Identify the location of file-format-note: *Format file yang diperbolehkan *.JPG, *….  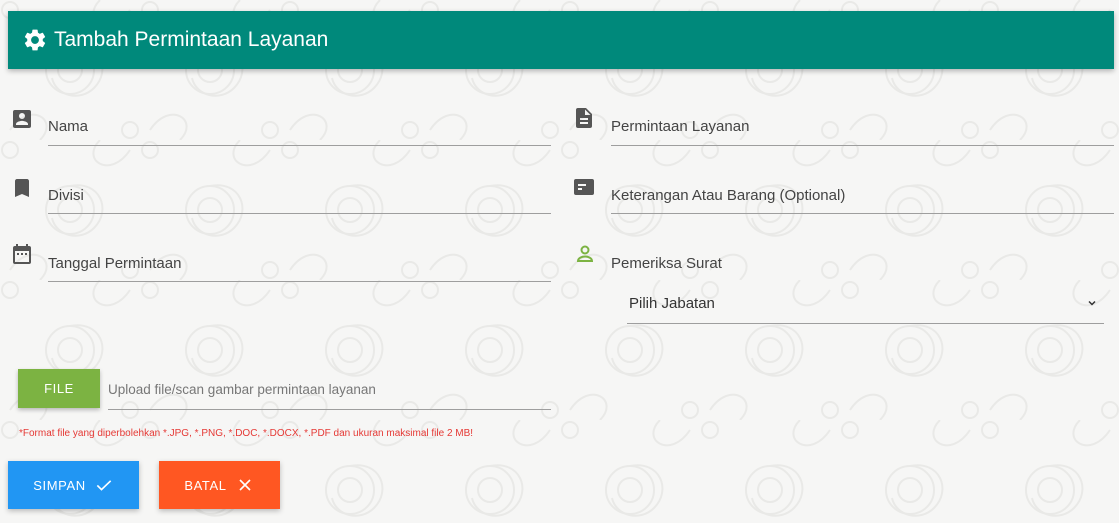
(246, 433).